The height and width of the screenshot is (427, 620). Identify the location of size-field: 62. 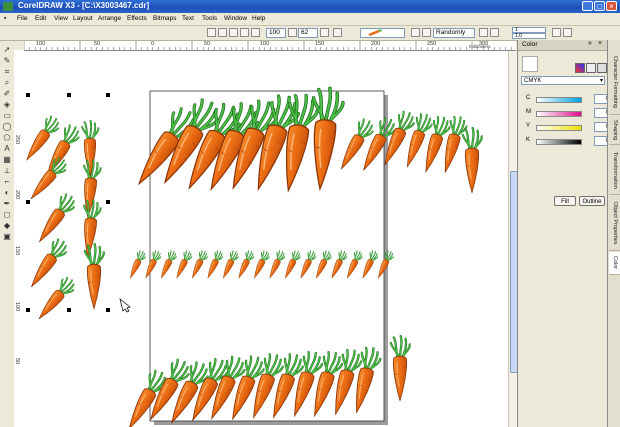
(308, 33).